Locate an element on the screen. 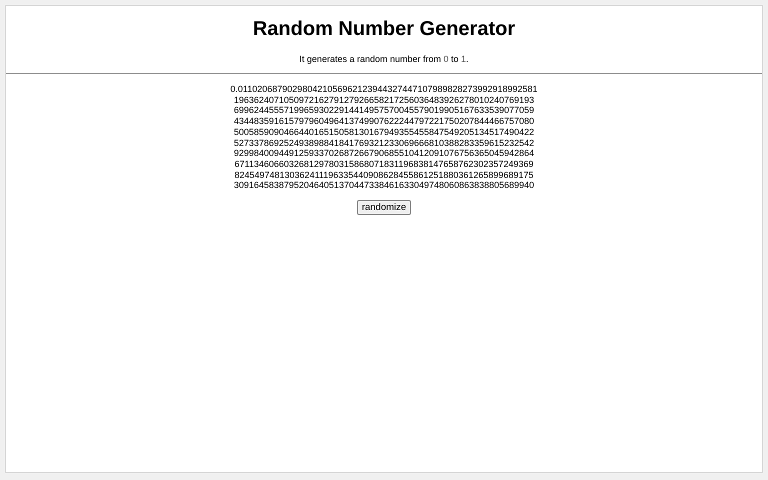  random-number-text: 0.011020687902980421056962123944327447107989828273992918992581 196362407105097216279127926658217256036483926278010240769193 699624455571996593022914414957570045579019905167633539077059 434483591615797960496413749907622244797221750207844466757080 500585909046644016515058130167949355455847549205134517490422 527337869252493898841841769321233069666810388283359615232542 929984009449125933702687266790685510412091076756365045942864 671134606603268129780315868071831196838147658762302357249369 824549748130362411196335440908628455861251880361265899689175 309164583879520464051370447338461633049748060863838805689940 is located at coordinates (384, 138).